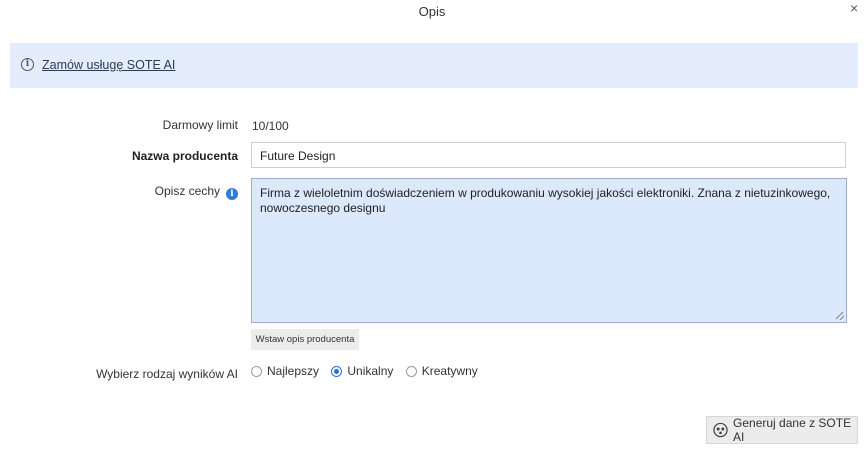  Describe the element at coordinates (108, 65) in the screenshot. I see `order-sote-ai-link: Zamów usługę SOTE AI` at that location.